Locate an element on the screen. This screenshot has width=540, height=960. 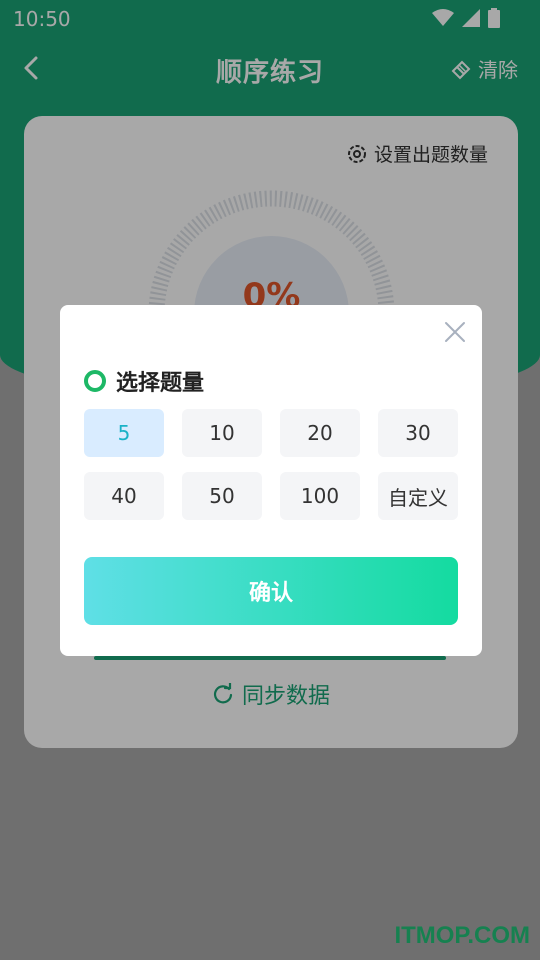
option-40: 40 is located at coordinates (124, 496).